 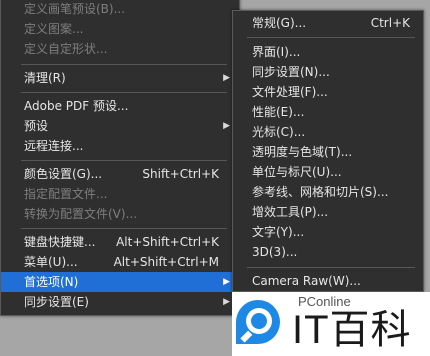 What do you see at coordinates (51, 282) in the screenshot?
I see `menu-item-label: 首选项(N)` at bounding box center [51, 282].